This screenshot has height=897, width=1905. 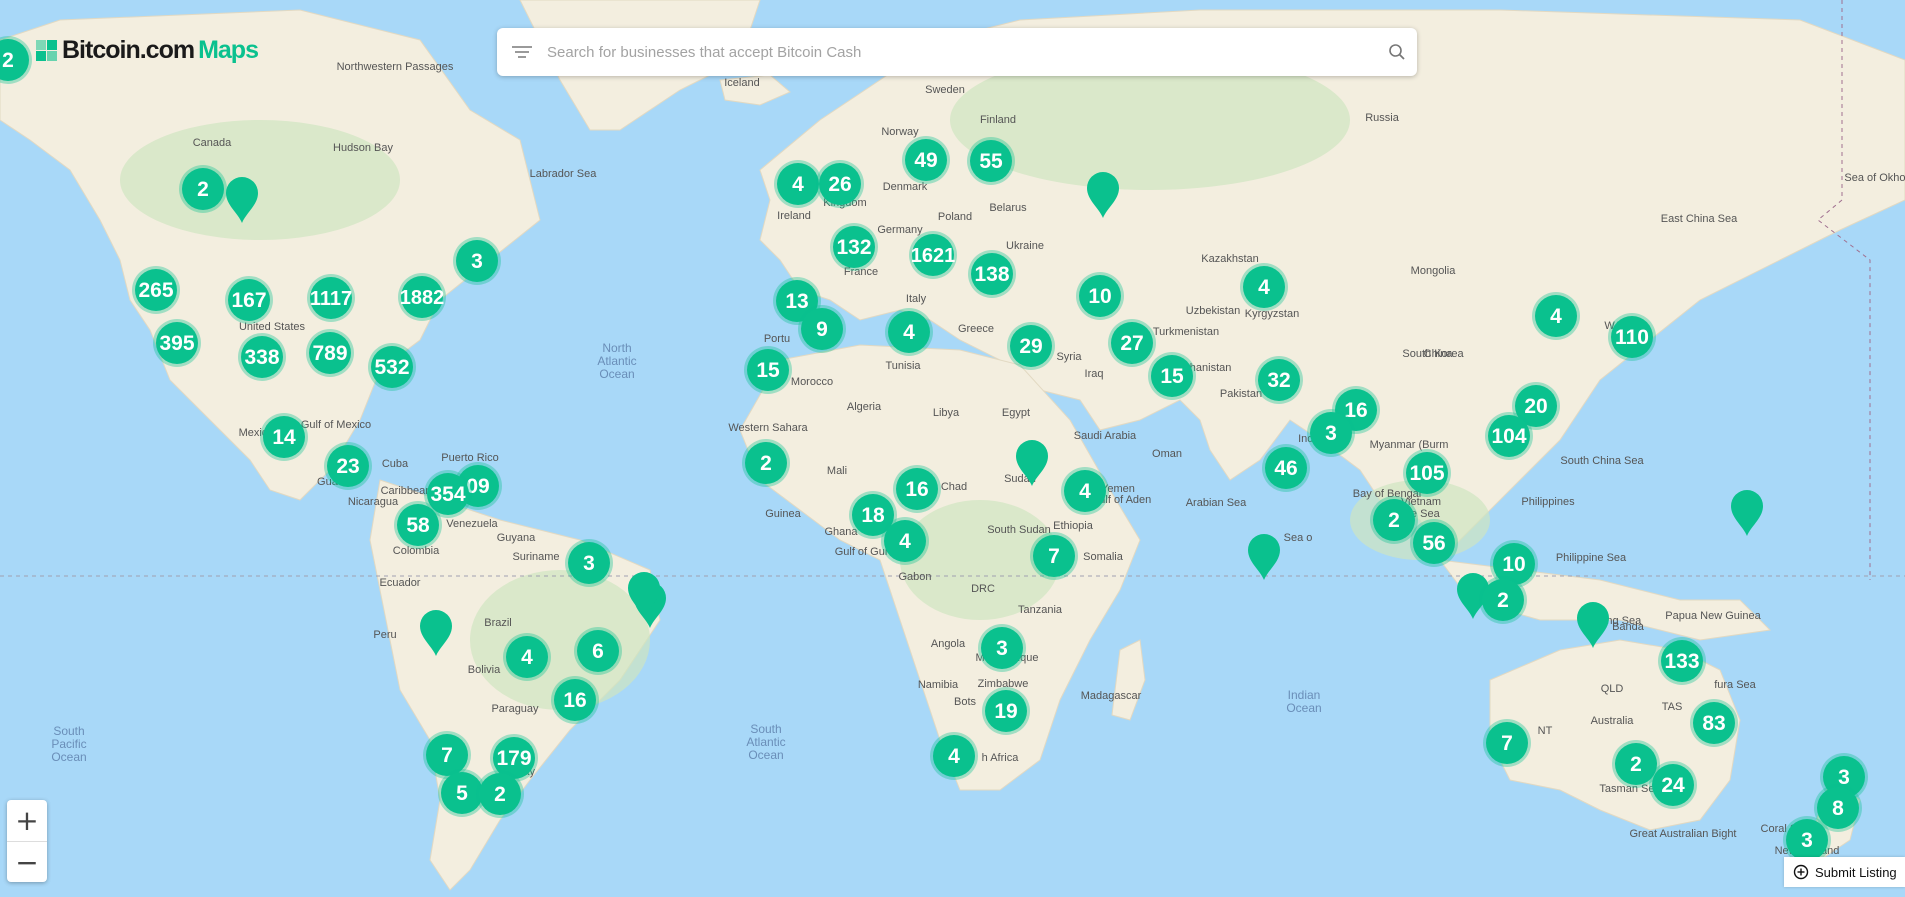 I want to click on marker-cluster: 83, so click(x=1714, y=723).